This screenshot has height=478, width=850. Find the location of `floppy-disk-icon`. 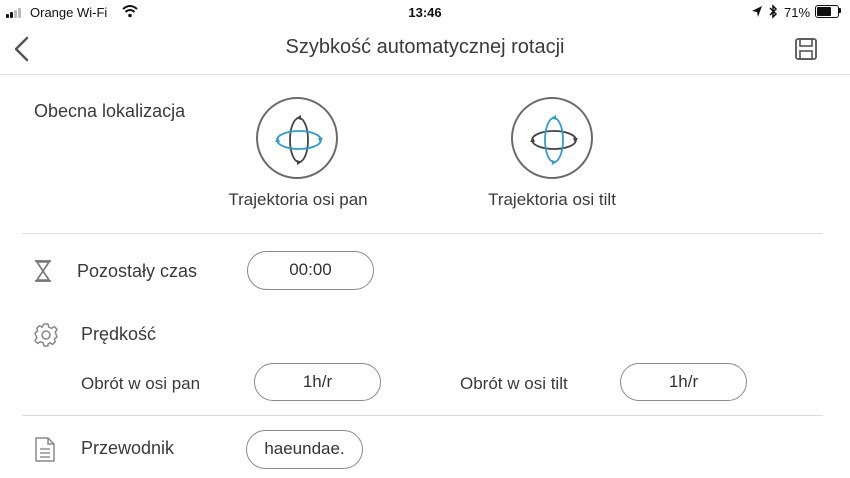

floppy-disk-icon is located at coordinates (806, 49).